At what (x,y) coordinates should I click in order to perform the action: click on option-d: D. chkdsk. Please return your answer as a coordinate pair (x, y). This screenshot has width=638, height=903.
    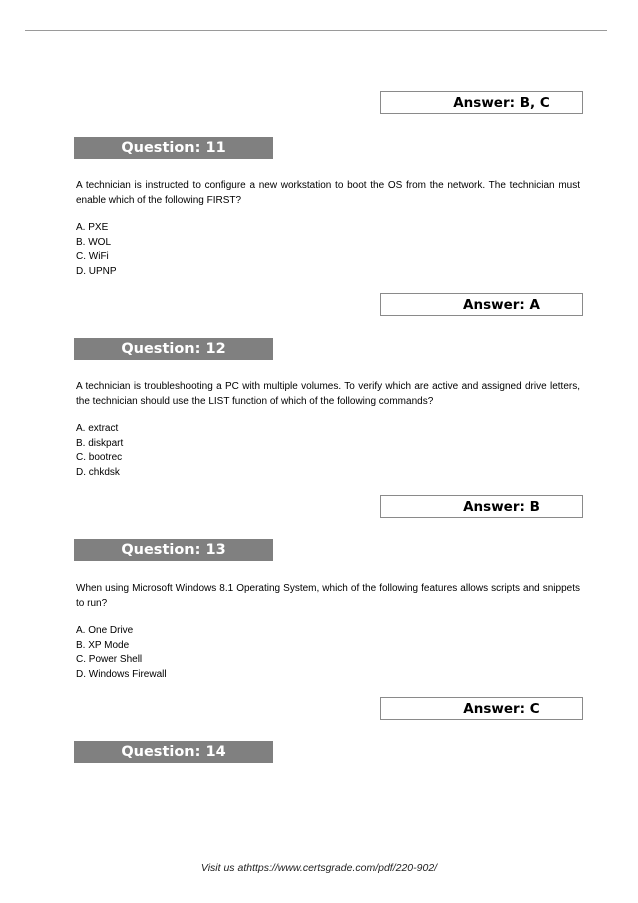
    Looking at the image, I should click on (98, 472).